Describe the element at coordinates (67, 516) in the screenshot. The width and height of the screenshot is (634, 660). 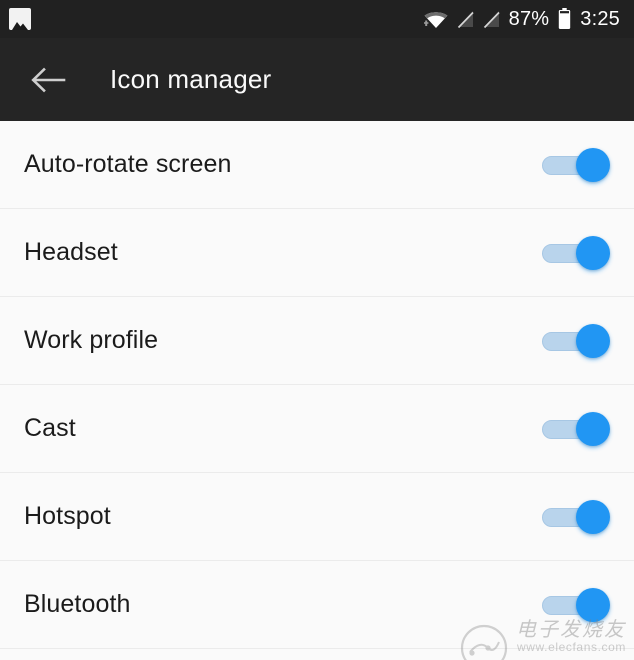
I see `list-item-label: Hotspot` at that location.